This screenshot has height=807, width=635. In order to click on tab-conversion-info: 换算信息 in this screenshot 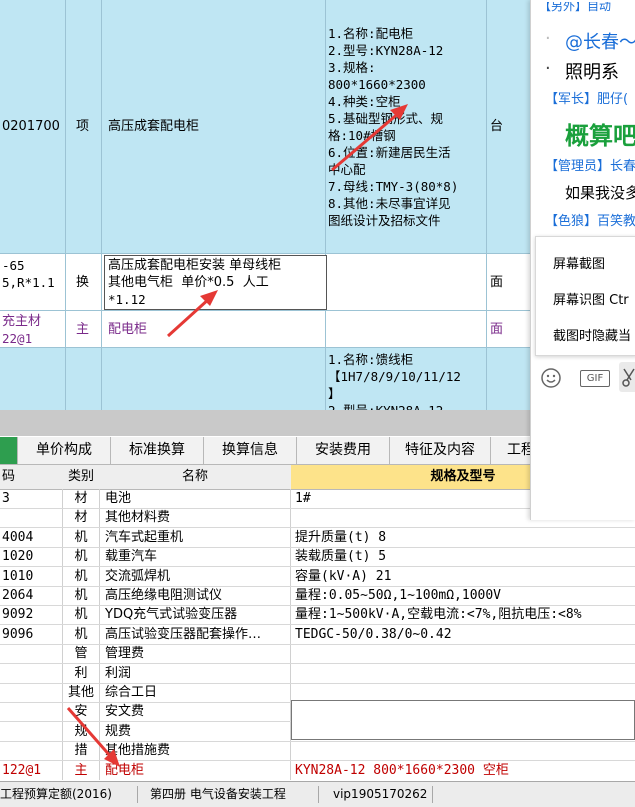, I will do `click(250, 450)`.